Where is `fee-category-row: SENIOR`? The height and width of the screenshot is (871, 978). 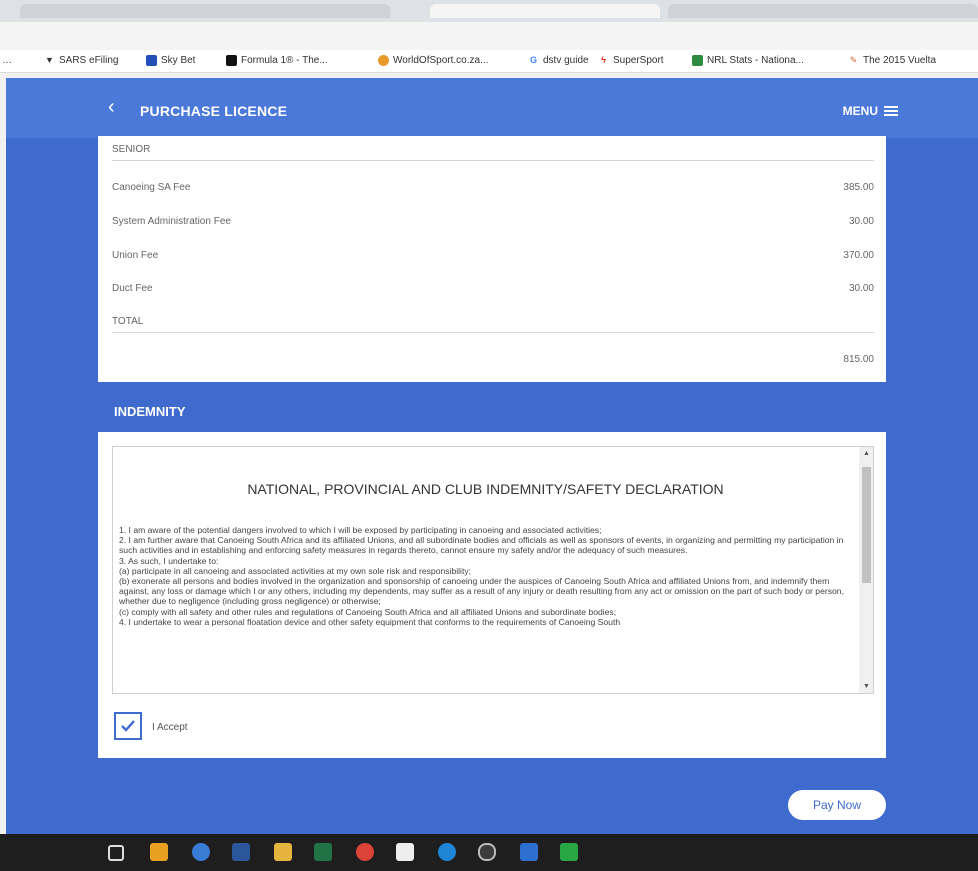 fee-category-row: SENIOR is located at coordinates (493, 149).